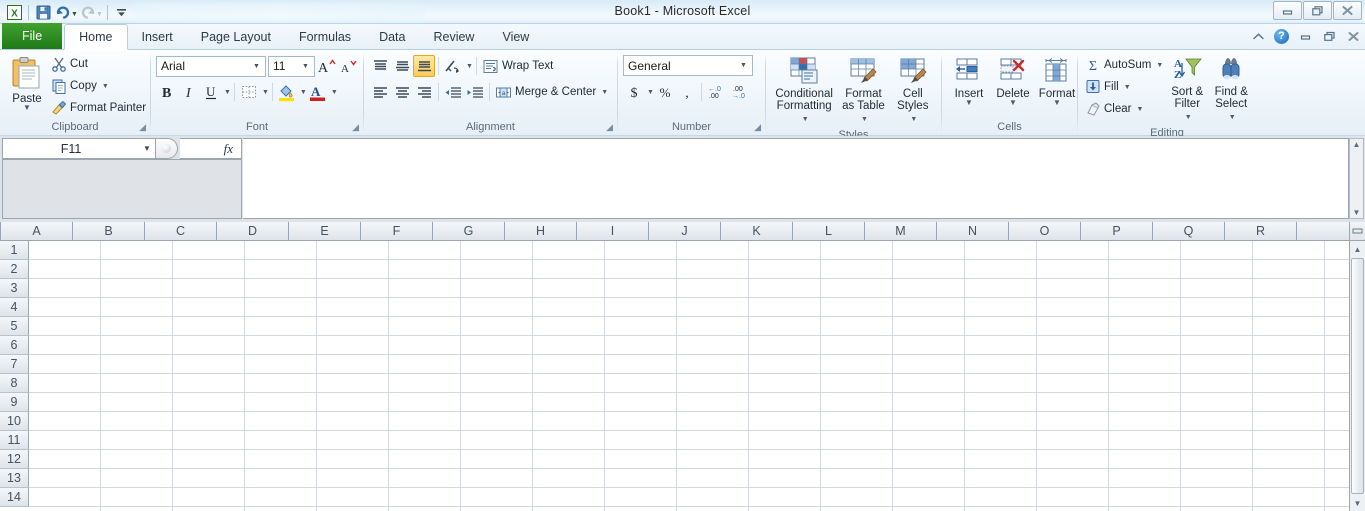 The image size is (1365, 511). Describe the element at coordinates (743, 65) in the screenshot. I see `number-format-dropdown-icon: ▼` at that location.